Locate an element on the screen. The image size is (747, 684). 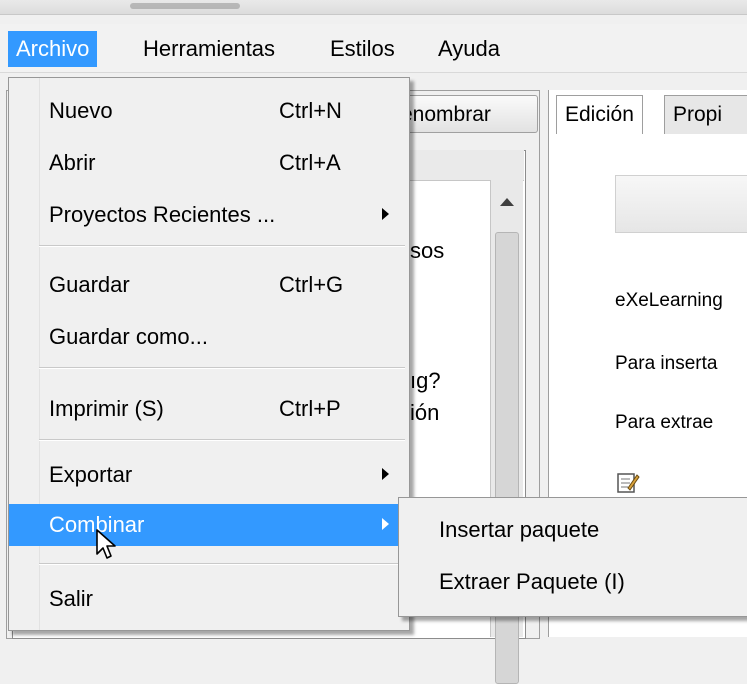
menu-item-label: Nuevo is located at coordinates (81, 110).